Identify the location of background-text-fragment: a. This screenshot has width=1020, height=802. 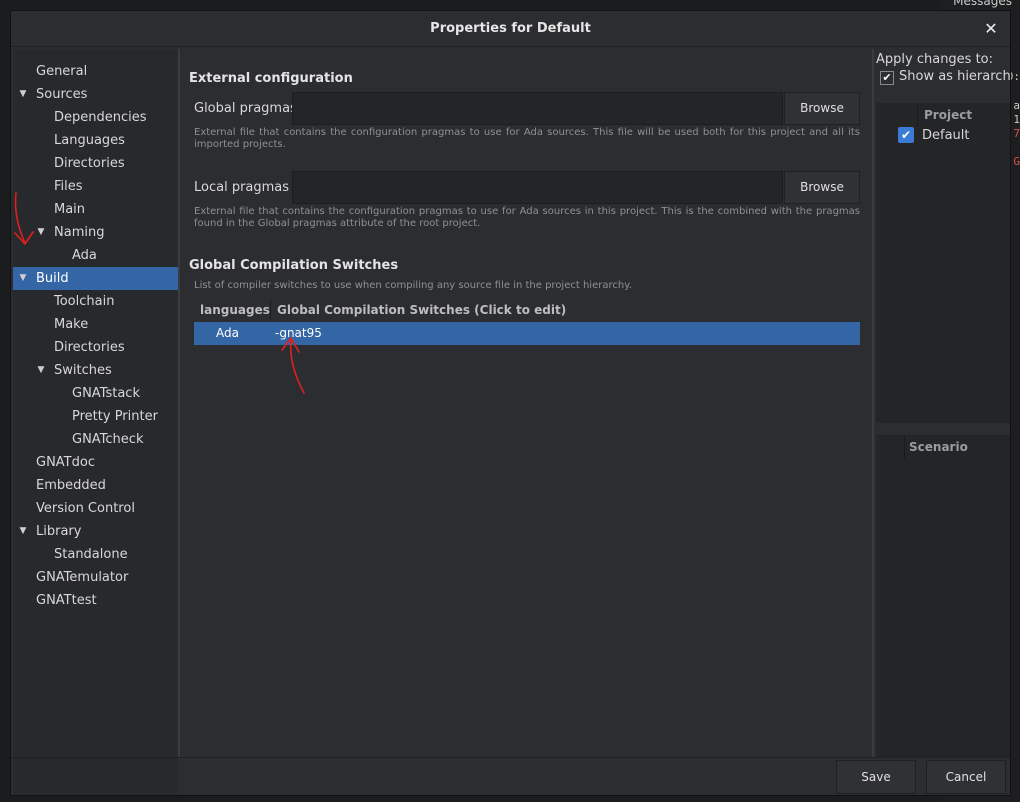
(1016, 105).